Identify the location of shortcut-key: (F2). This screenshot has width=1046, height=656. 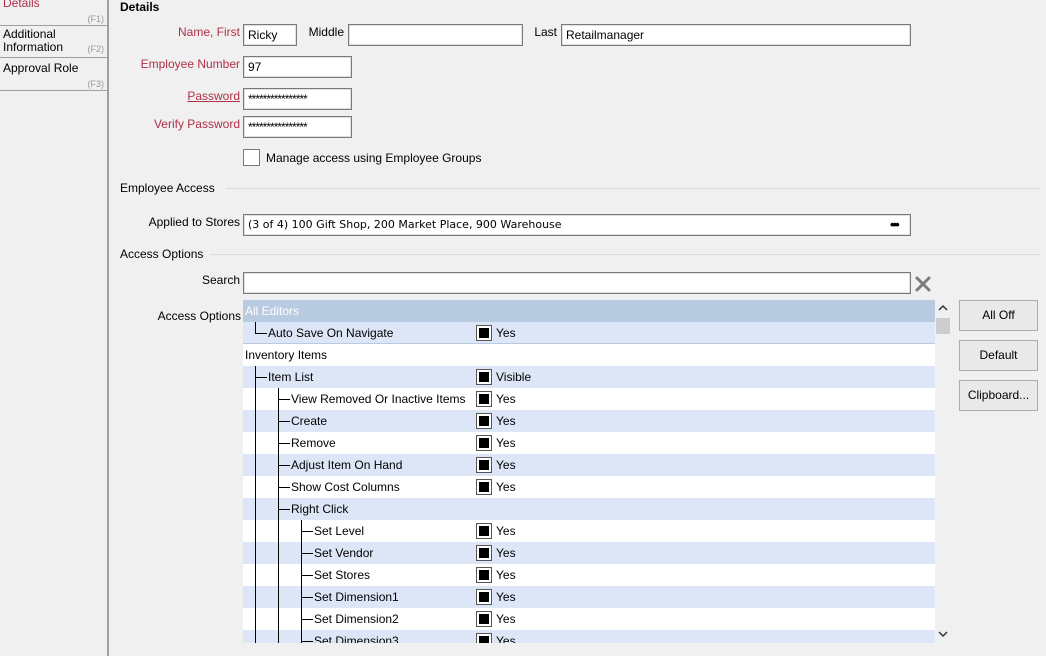
(96, 49).